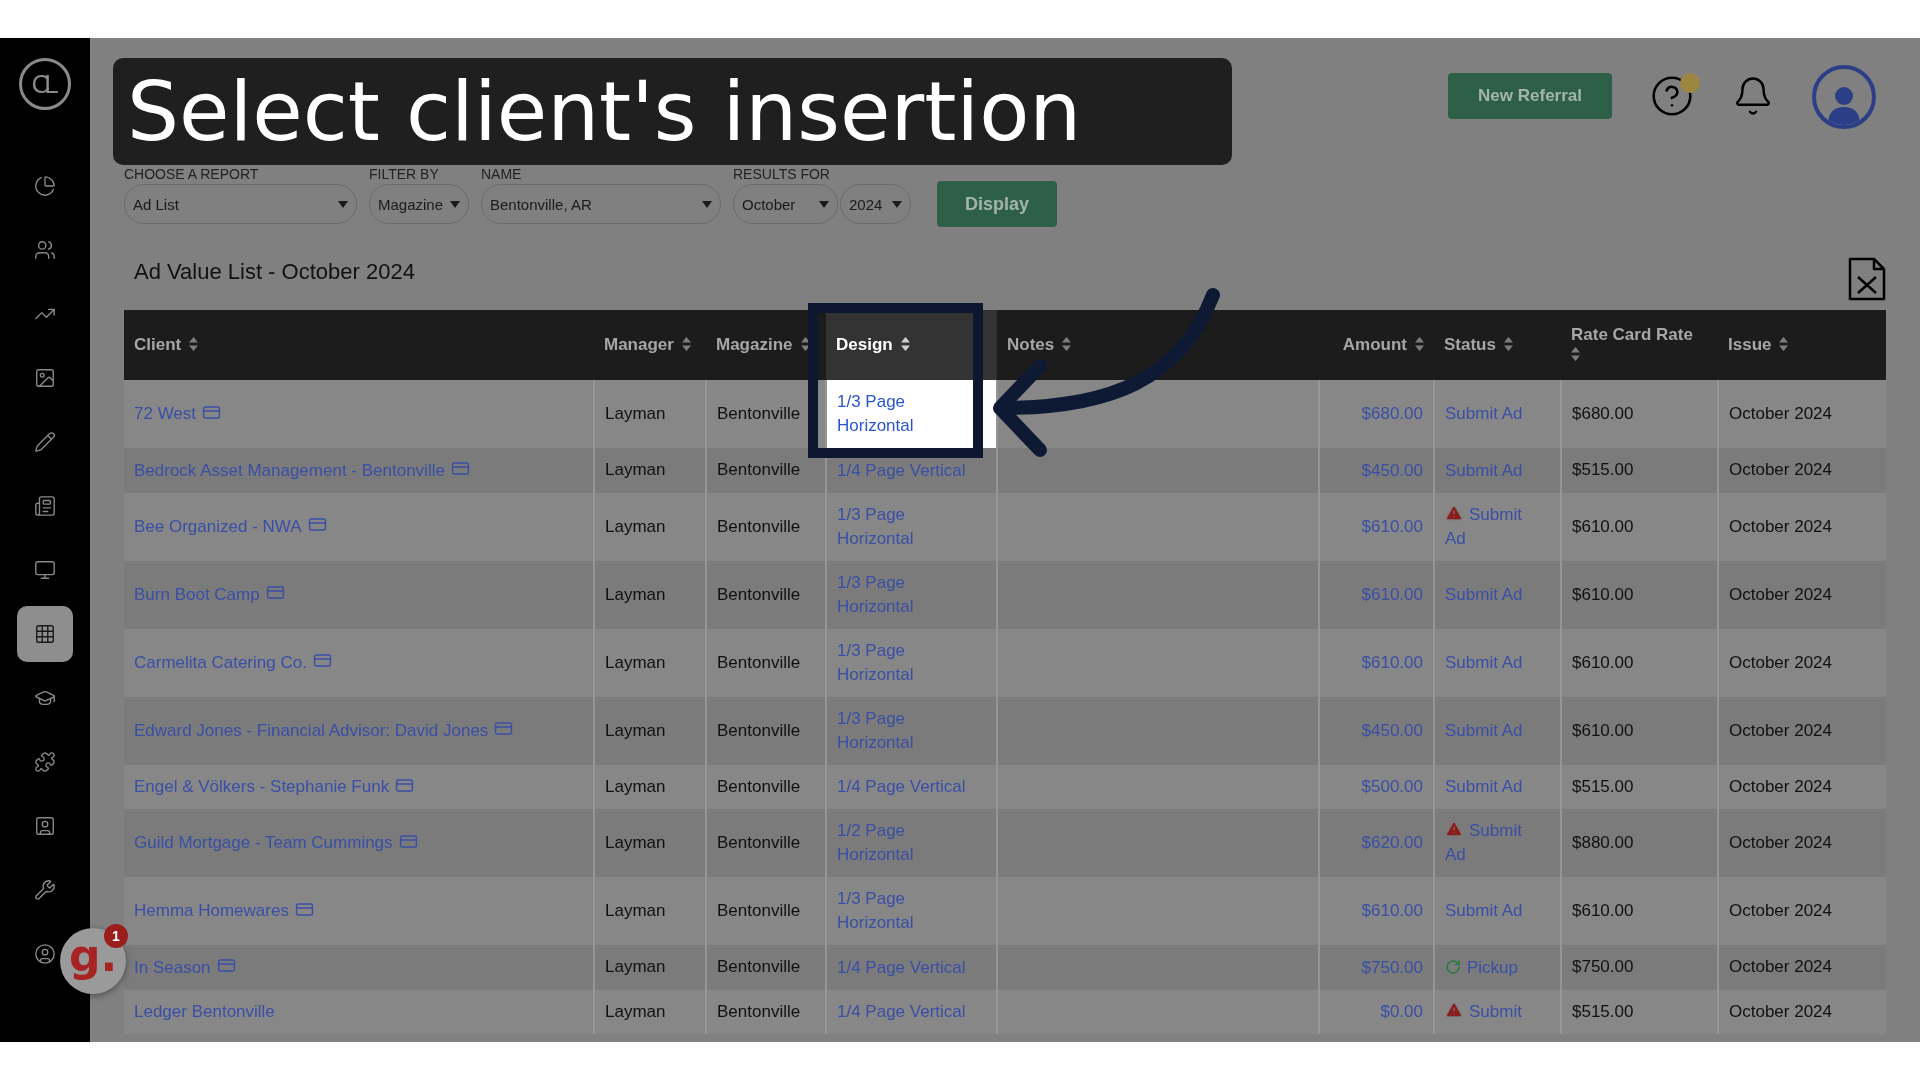 This screenshot has height=1080, width=1920. What do you see at coordinates (911, 843) in the screenshot?
I see `design-link: 1/2 Page Horizontal` at bounding box center [911, 843].